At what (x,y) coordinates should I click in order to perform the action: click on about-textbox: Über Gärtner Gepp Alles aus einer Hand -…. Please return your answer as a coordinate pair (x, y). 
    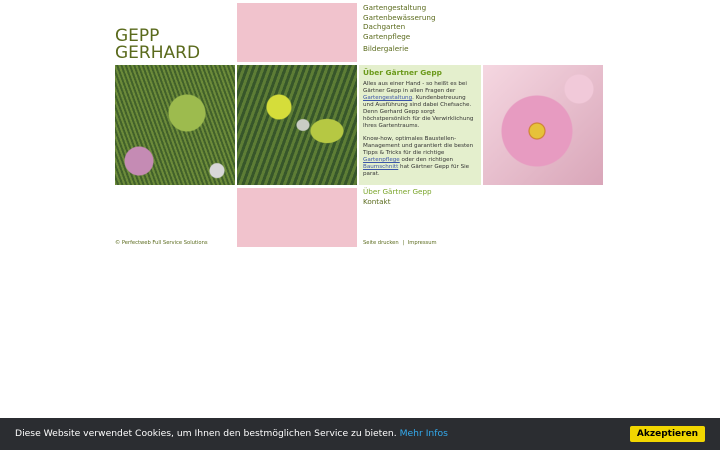
    Looking at the image, I should click on (420, 125).